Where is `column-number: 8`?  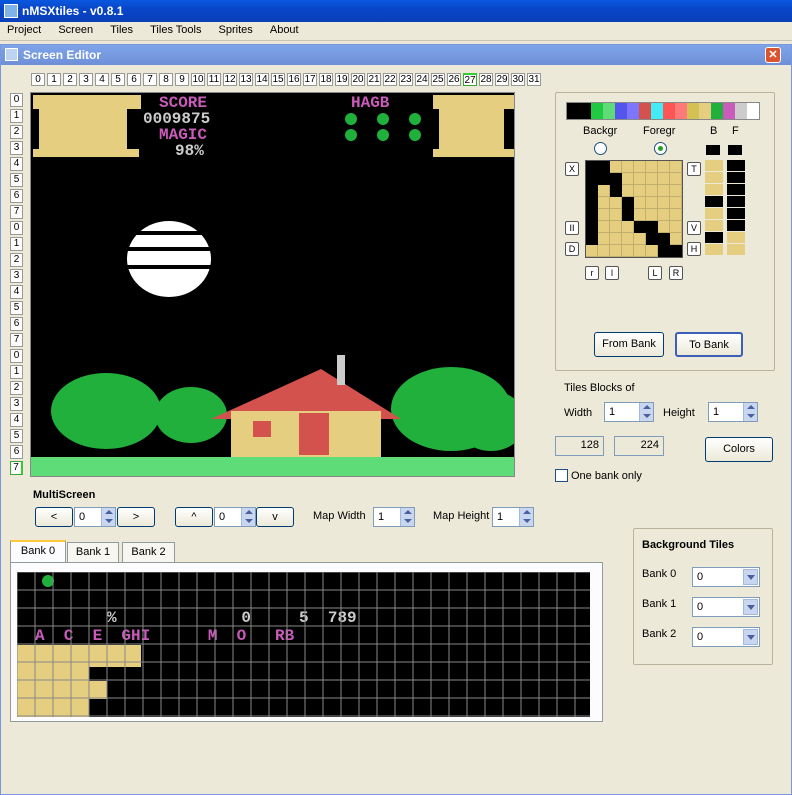
column-number: 8 is located at coordinates (166, 79).